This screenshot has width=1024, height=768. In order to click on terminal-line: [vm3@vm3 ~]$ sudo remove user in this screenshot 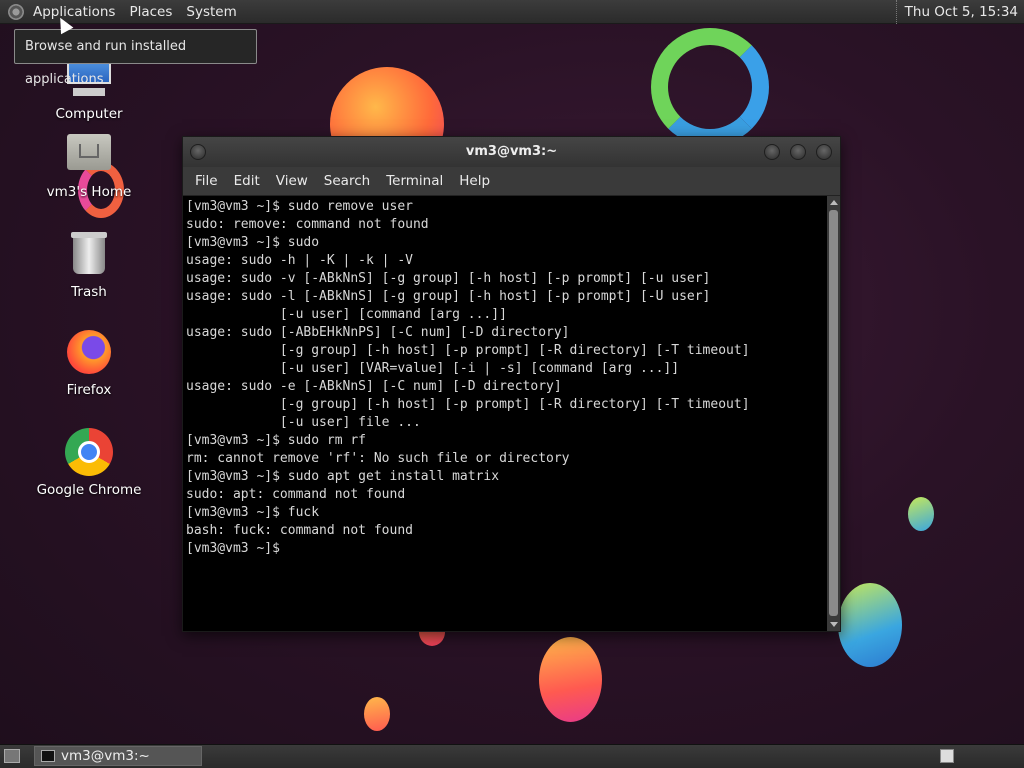, I will do `click(299, 206)`.